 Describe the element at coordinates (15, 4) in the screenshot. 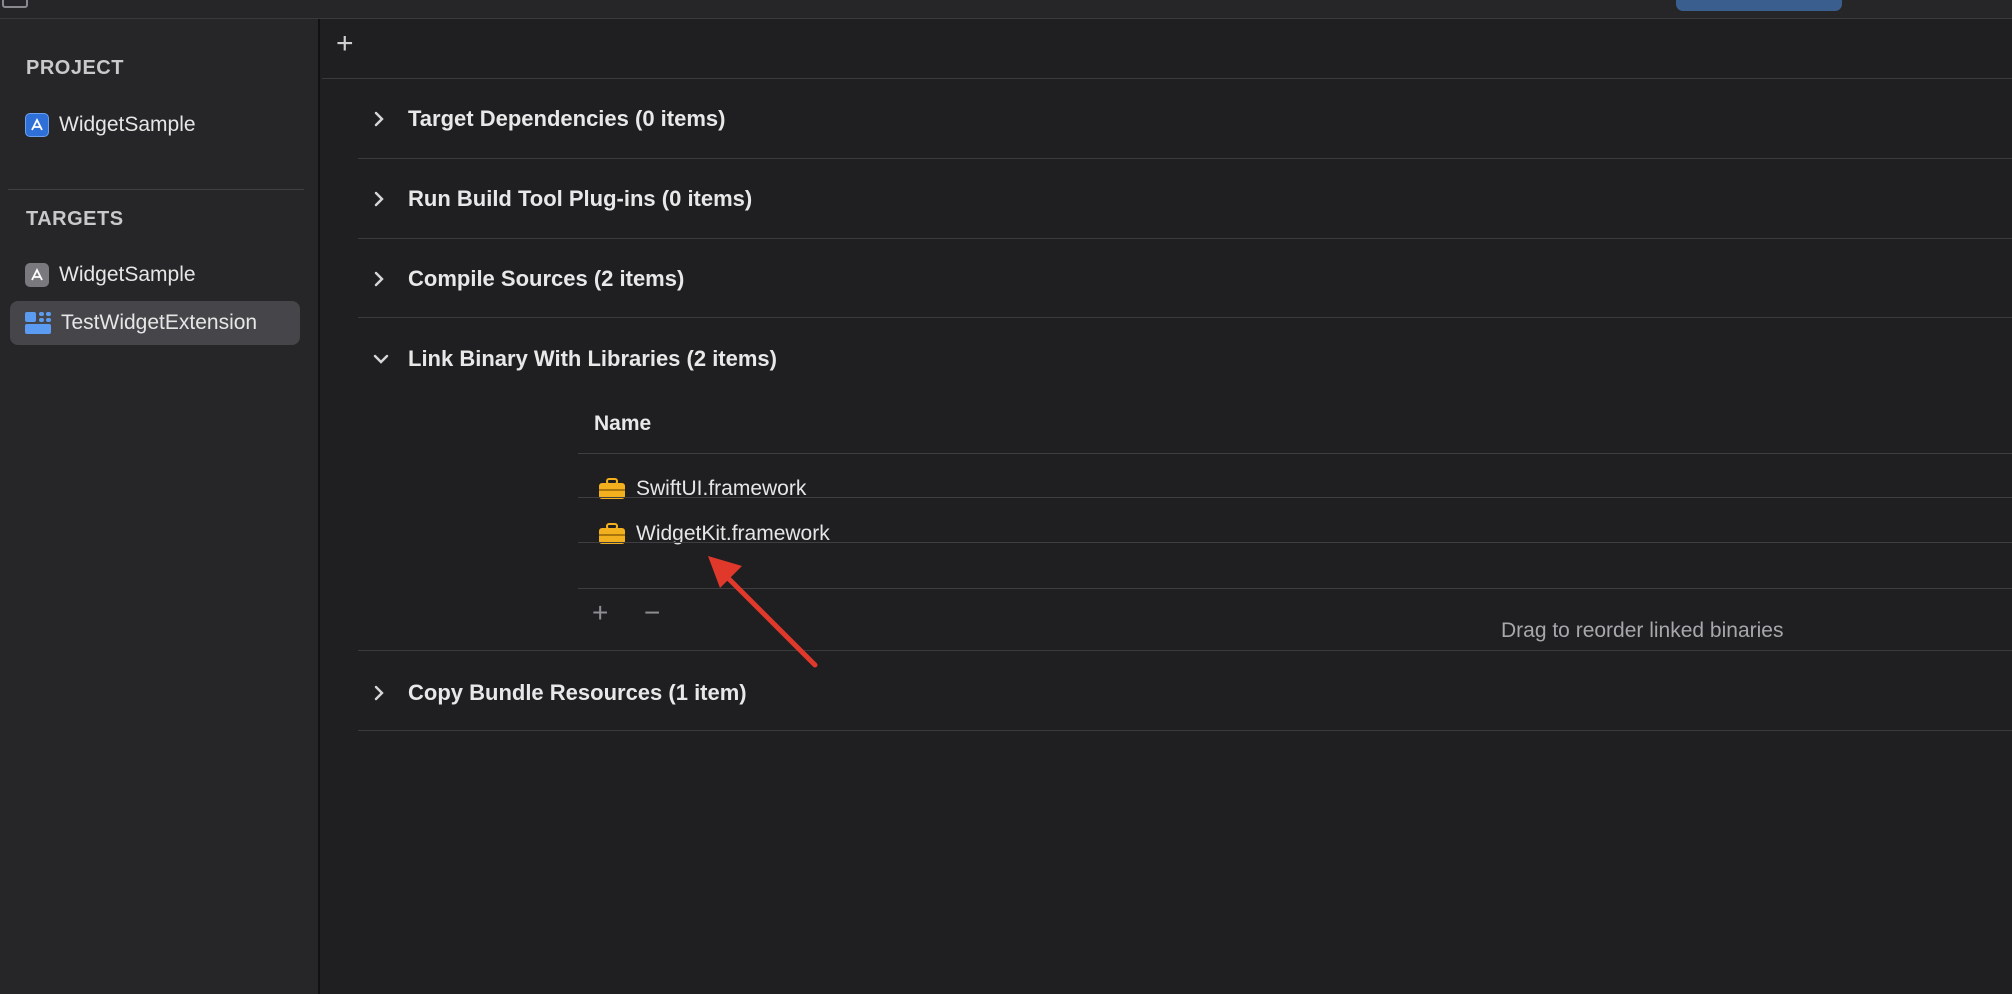

I see `window-icon` at that location.